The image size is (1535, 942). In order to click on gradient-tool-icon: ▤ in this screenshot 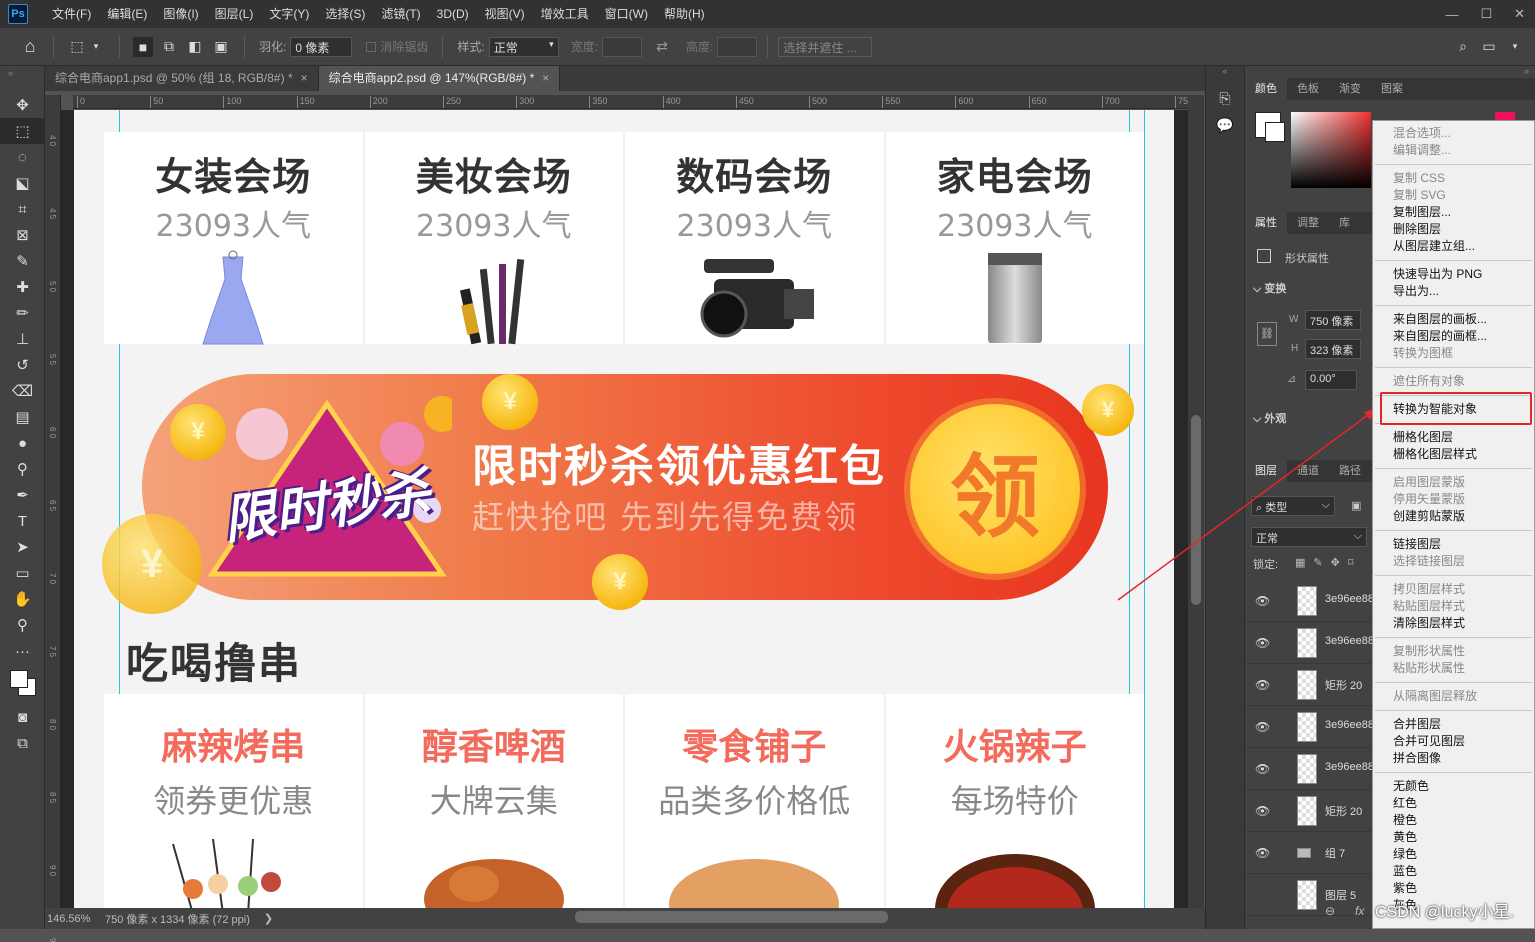, I will do `click(22, 417)`.